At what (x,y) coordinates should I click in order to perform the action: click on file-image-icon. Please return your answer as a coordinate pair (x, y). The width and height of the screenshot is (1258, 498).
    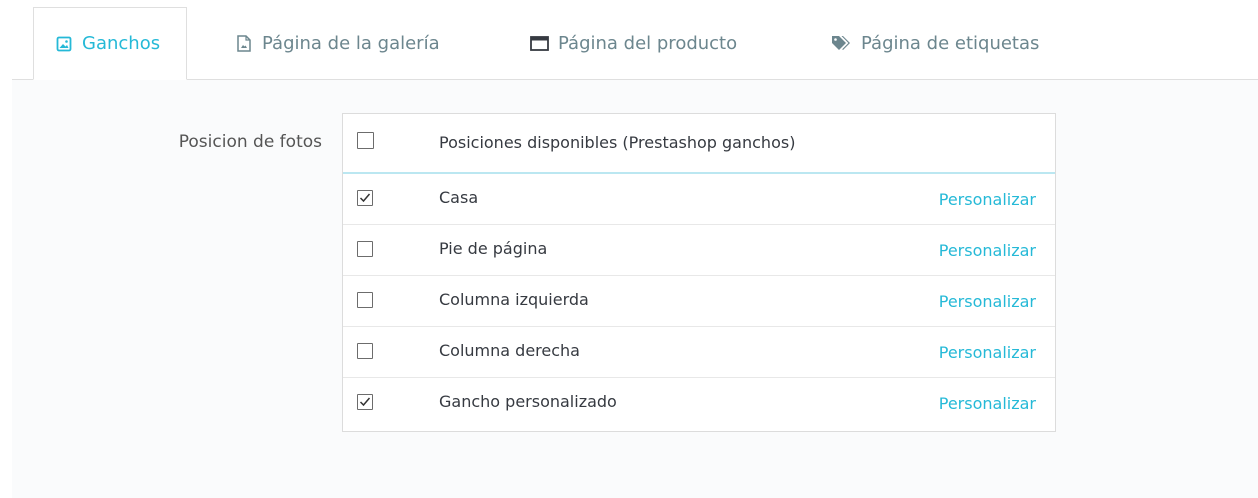
    Looking at the image, I should click on (244, 43).